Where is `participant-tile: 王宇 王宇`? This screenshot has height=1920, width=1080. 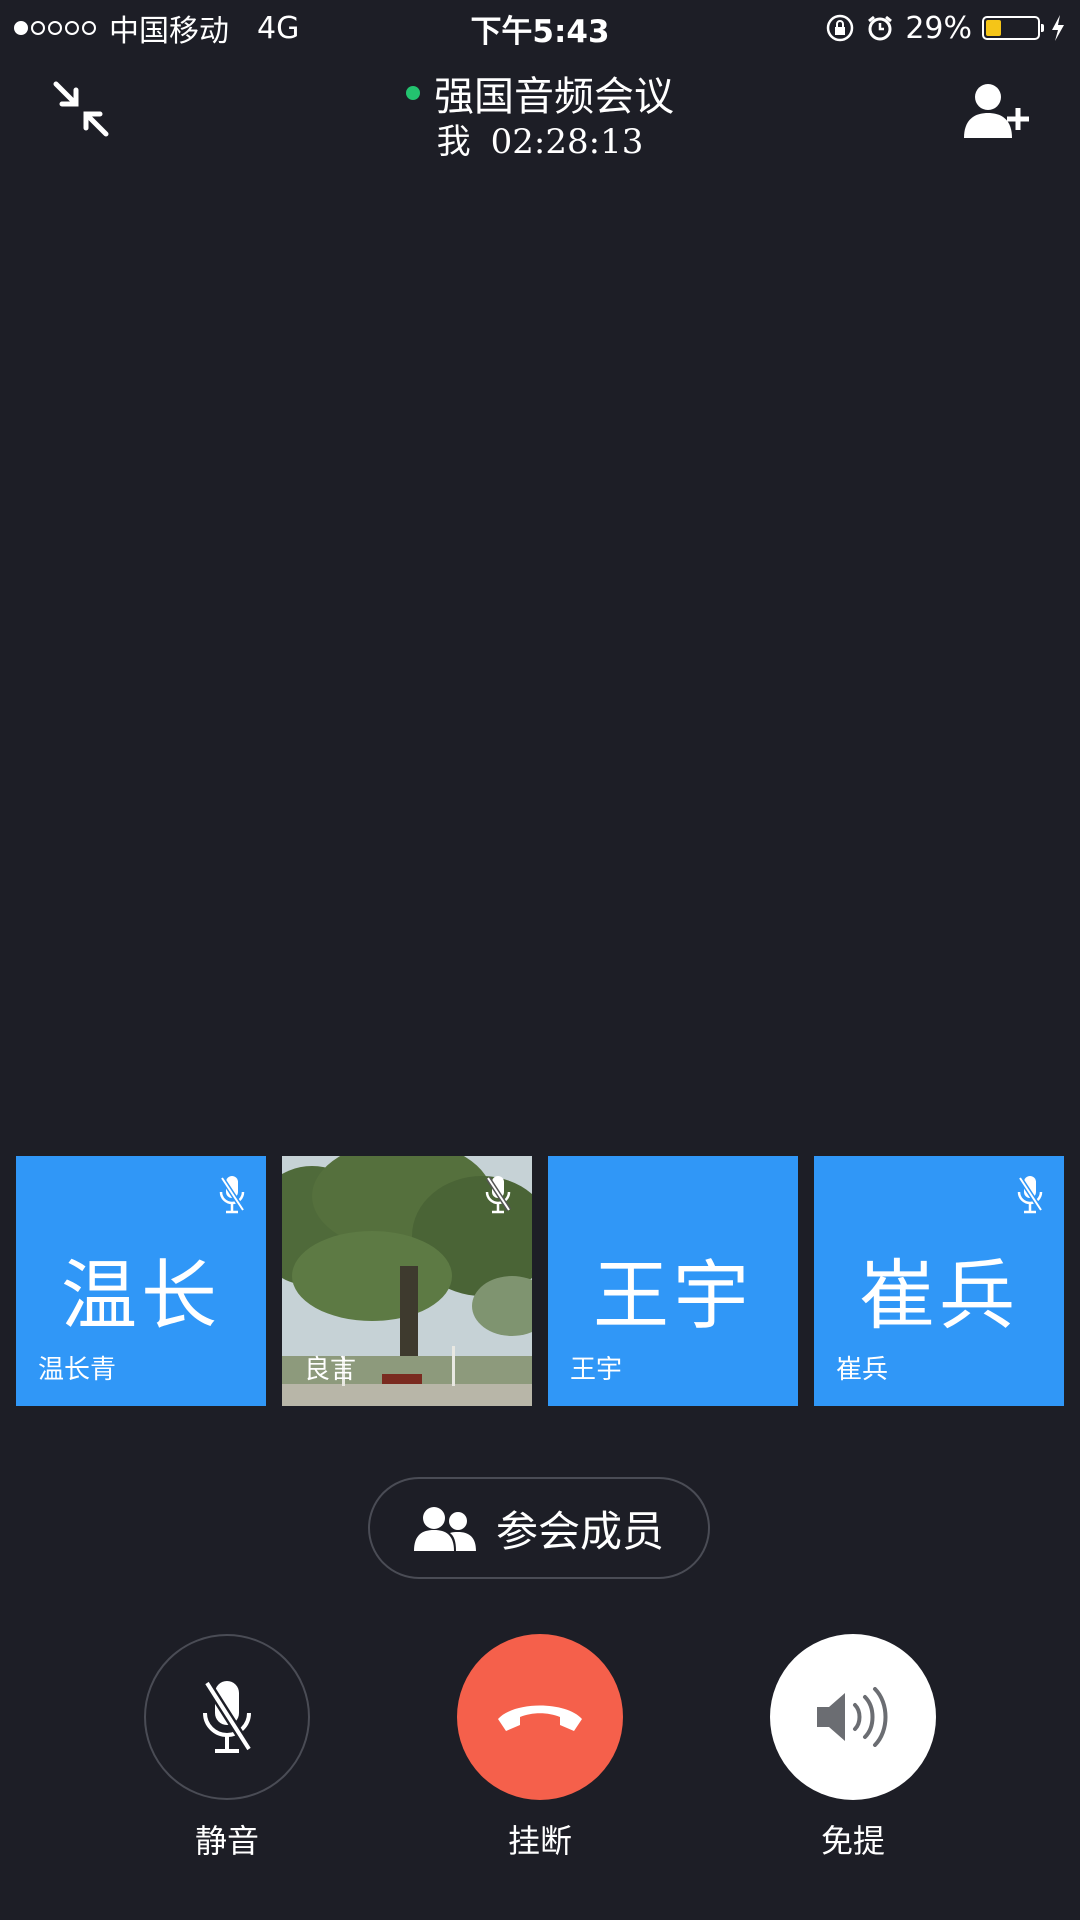 participant-tile: 王宇 王宇 is located at coordinates (673, 1281).